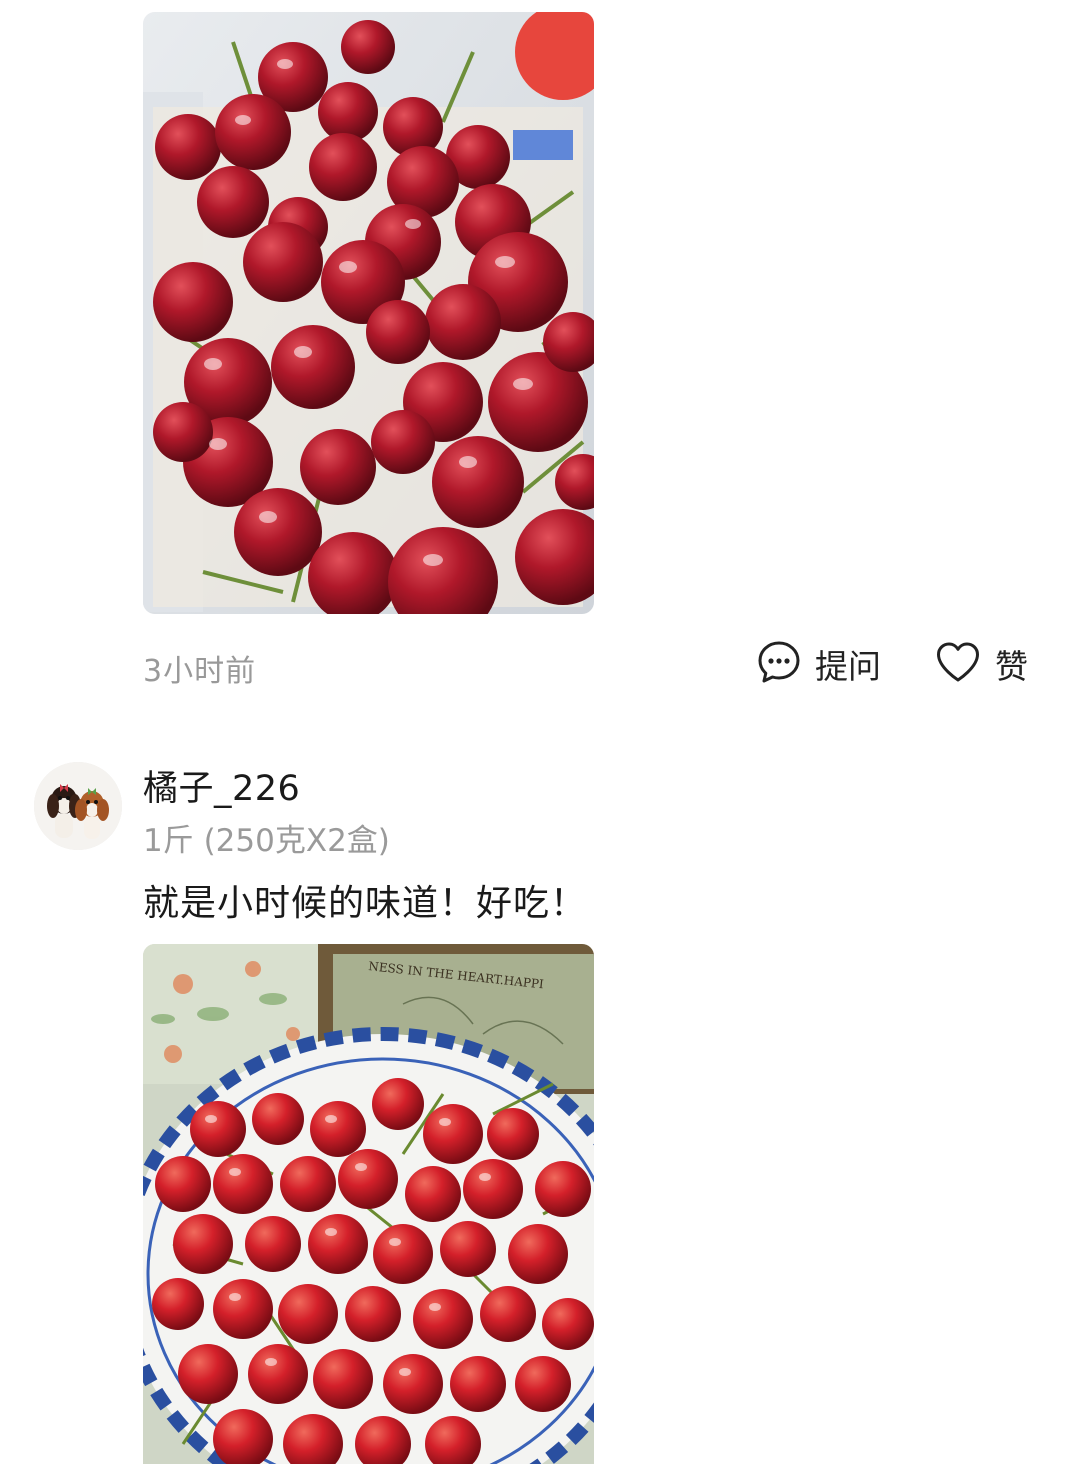 The height and width of the screenshot is (1464, 1080). I want to click on ask-question-button: 提问, so click(819, 664).